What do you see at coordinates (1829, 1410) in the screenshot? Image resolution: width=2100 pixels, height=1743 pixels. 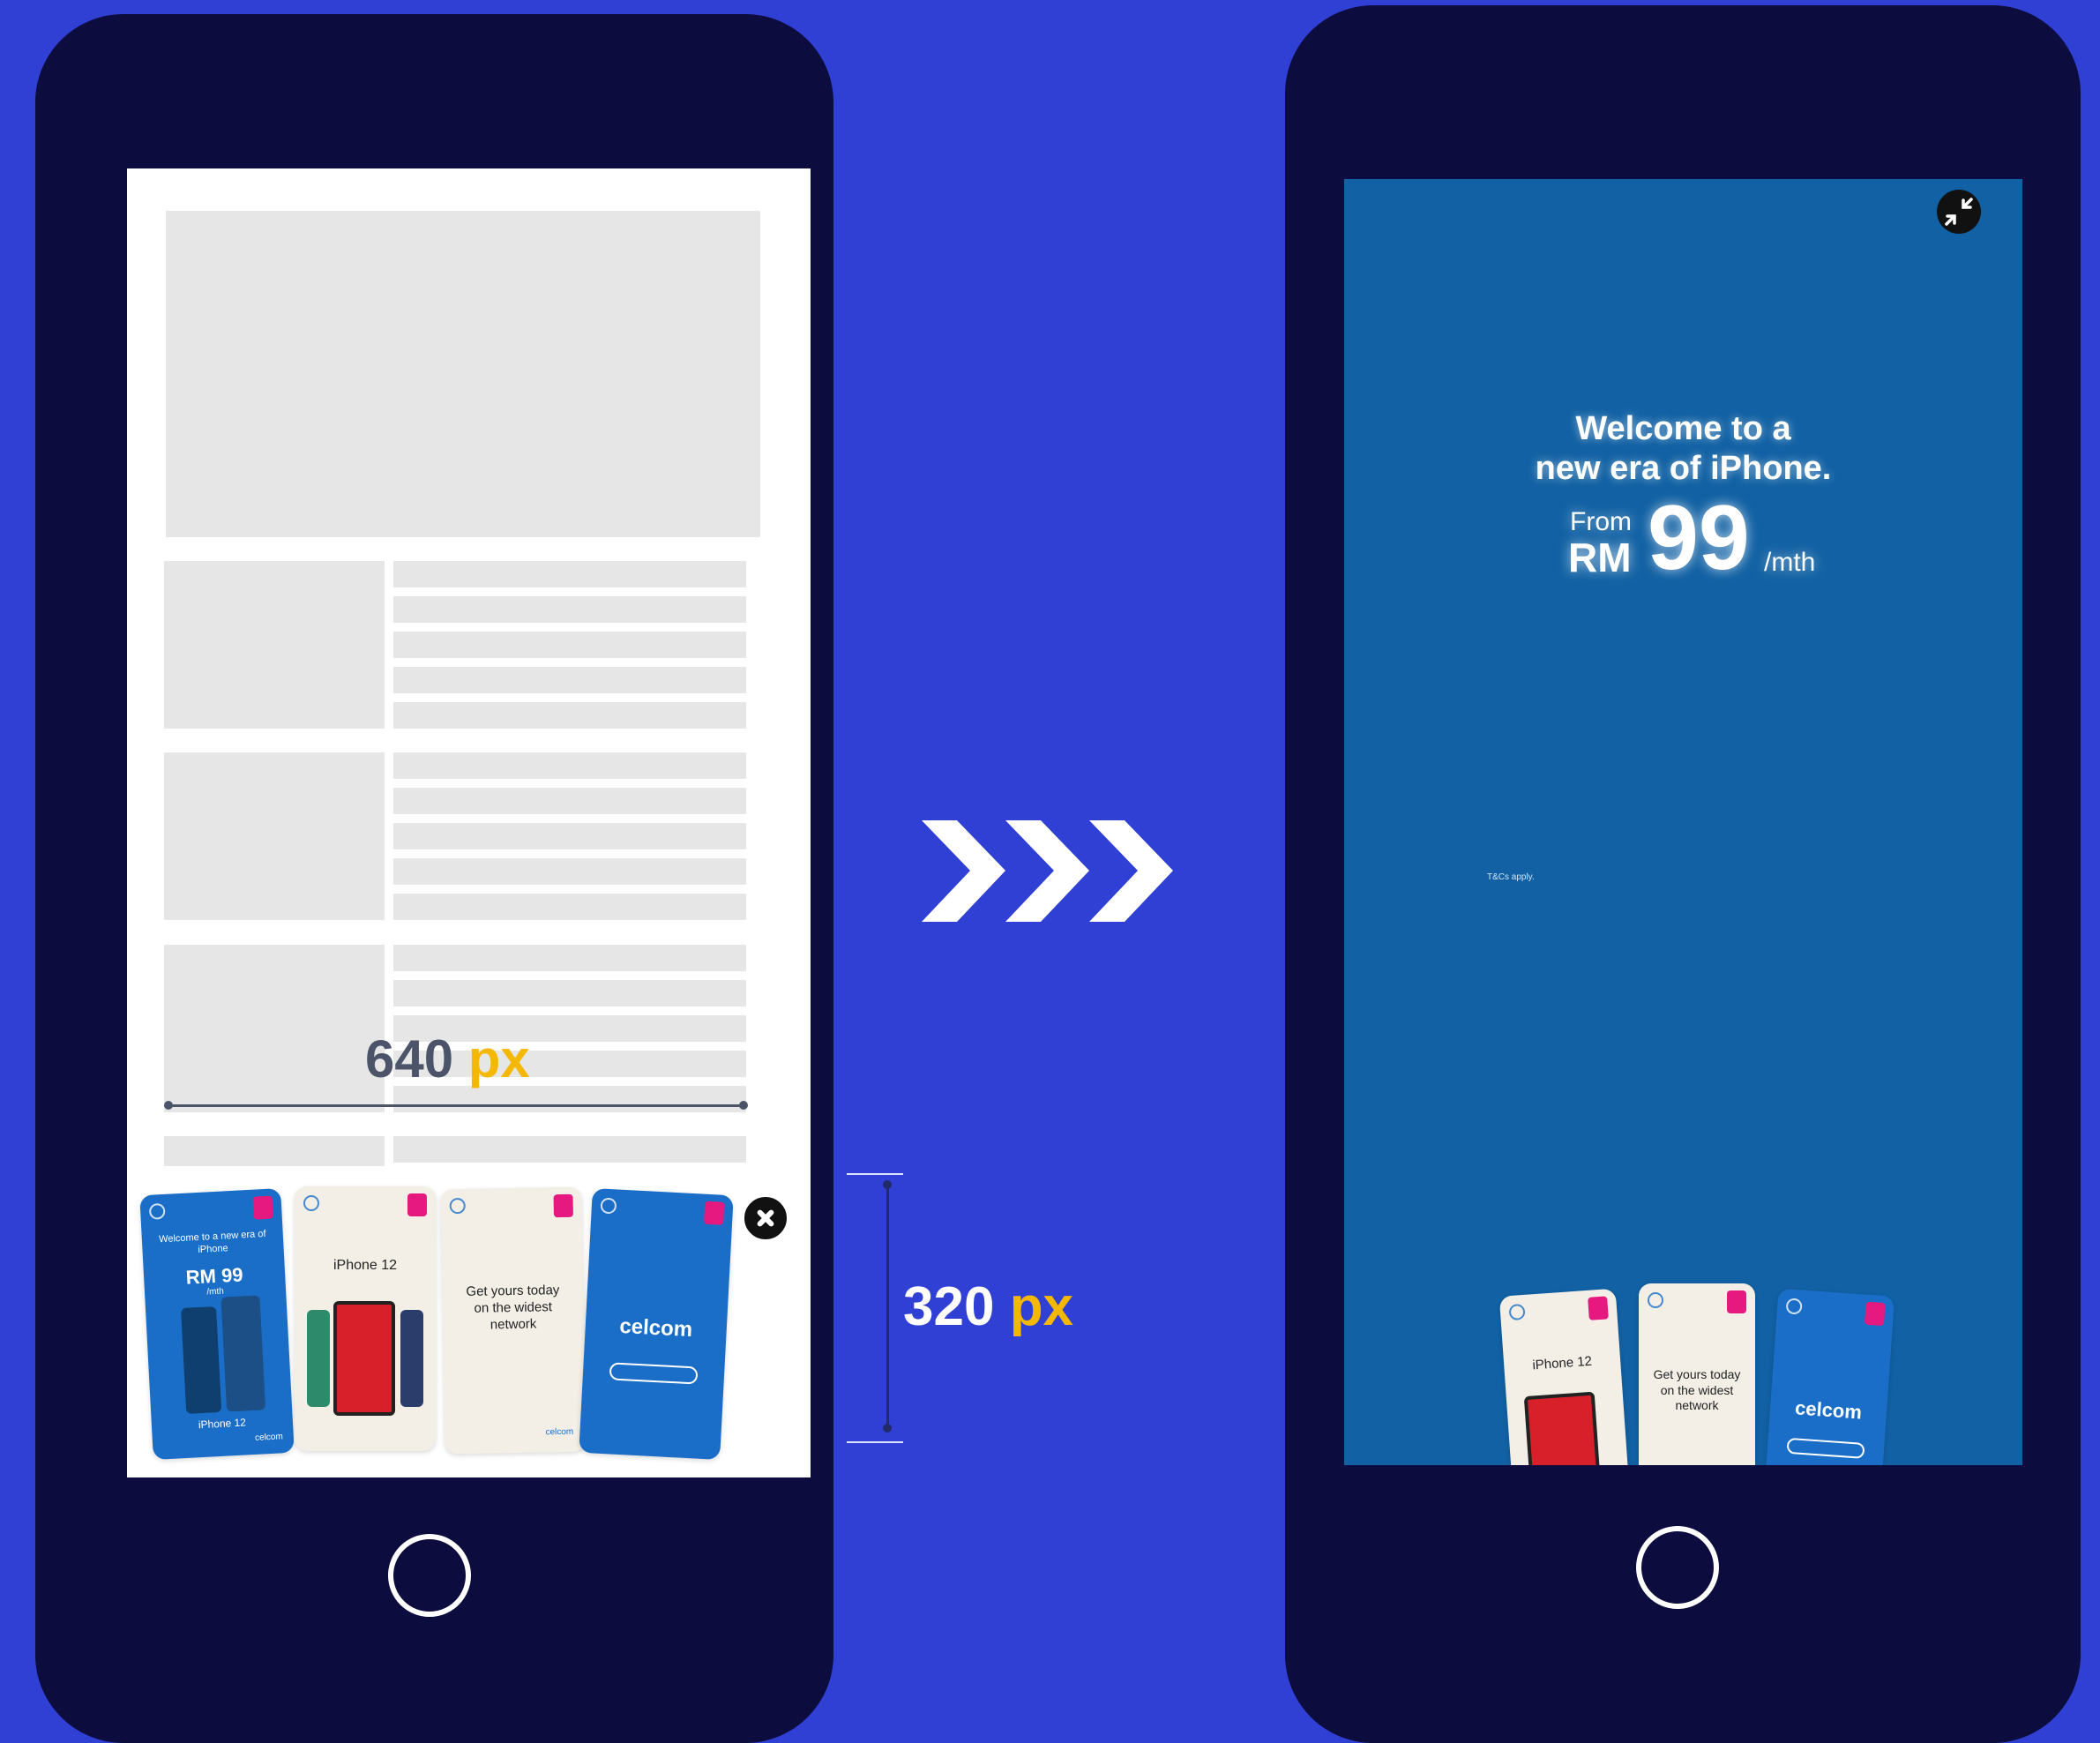 I see `ad-card-brand: celcom` at bounding box center [1829, 1410].